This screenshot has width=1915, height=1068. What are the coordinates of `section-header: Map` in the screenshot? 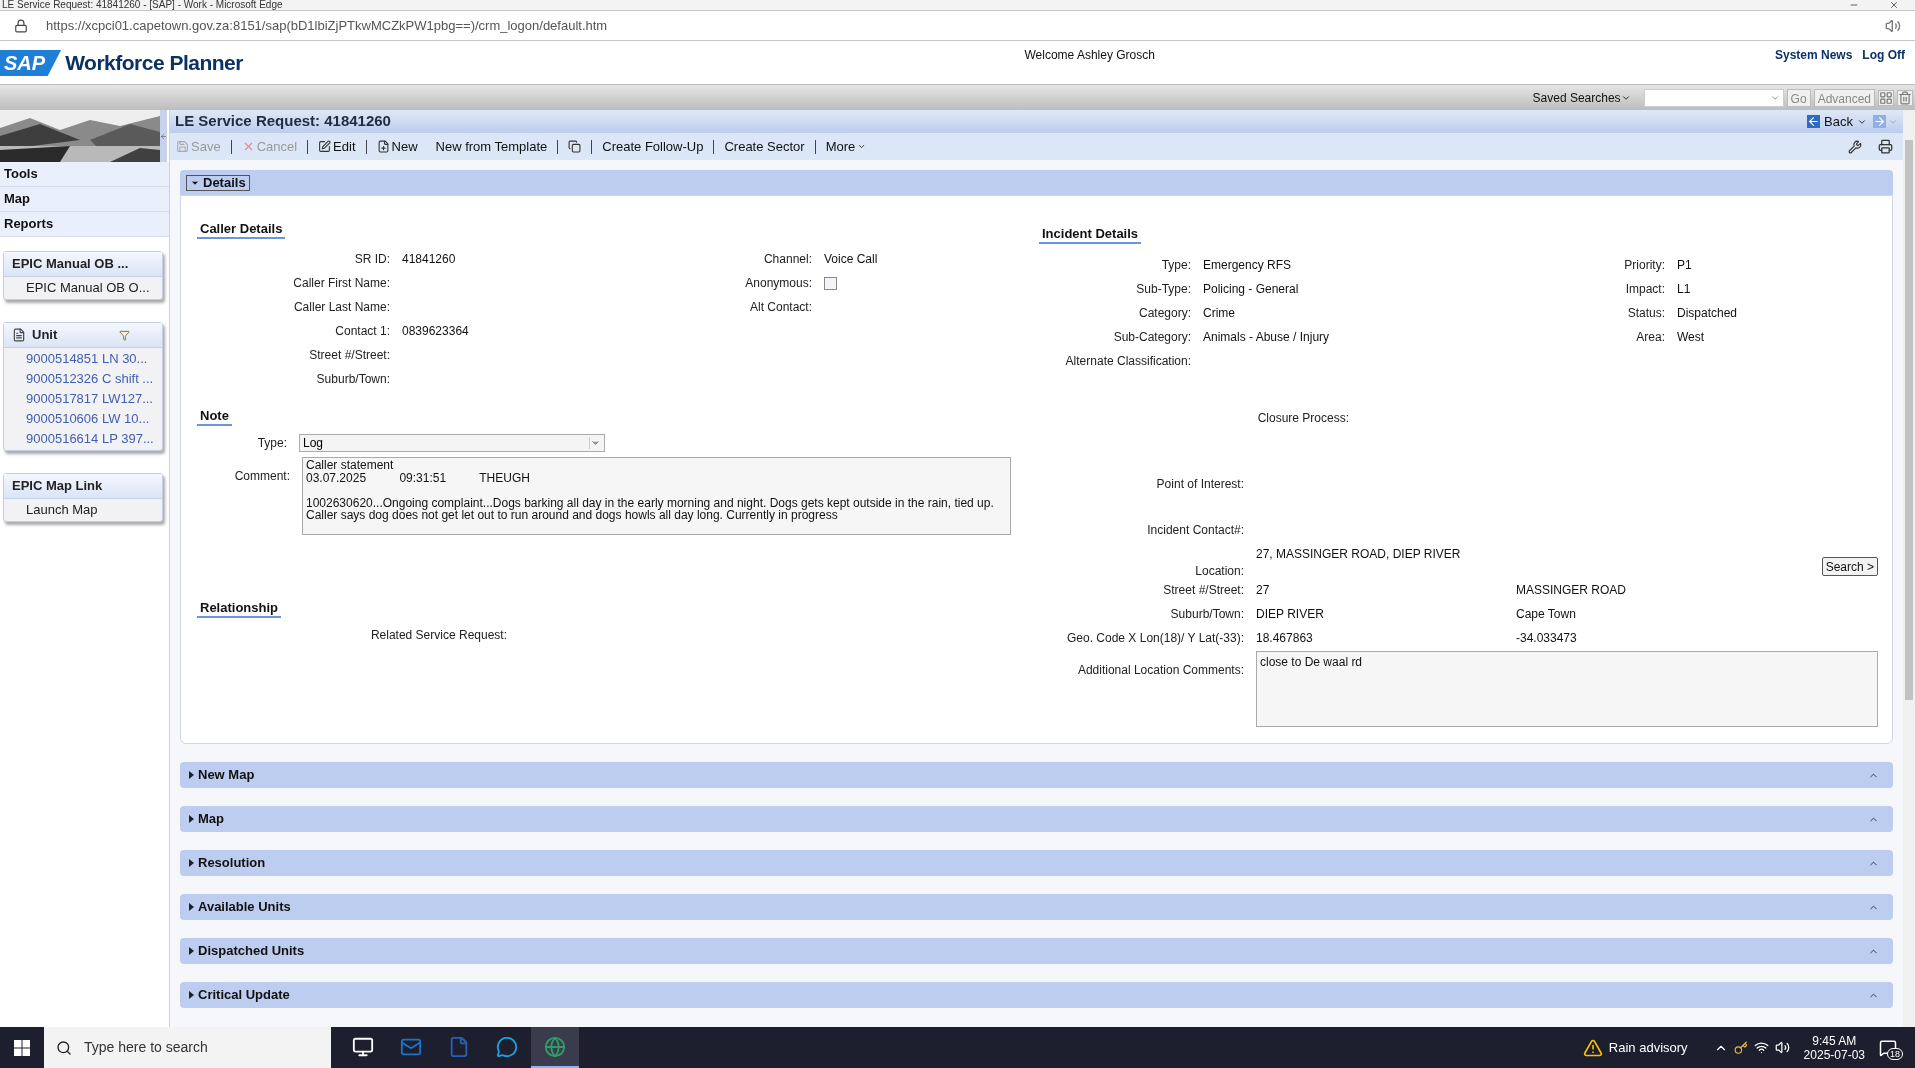 It's located at (1036, 819).